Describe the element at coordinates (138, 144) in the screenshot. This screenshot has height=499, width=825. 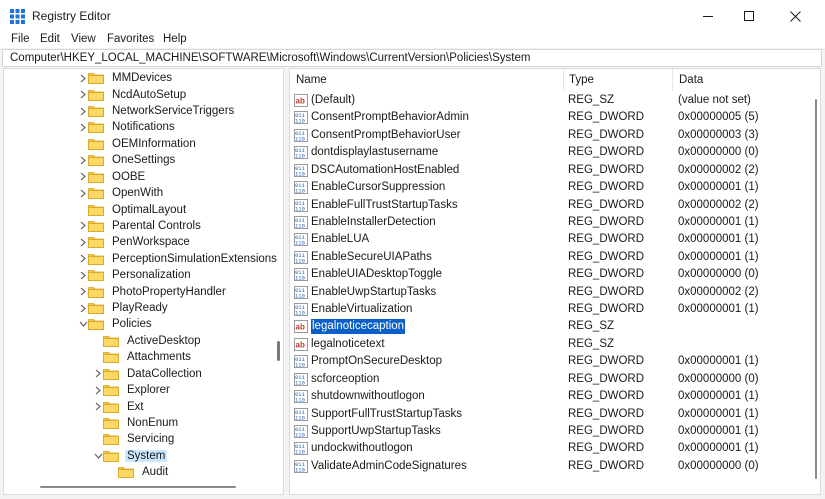
I see `tree-item: OEMInformation` at that location.